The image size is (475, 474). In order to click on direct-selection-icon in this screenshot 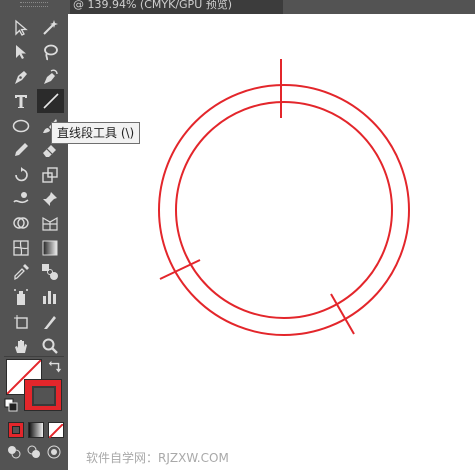, I will do `click(21, 27)`.